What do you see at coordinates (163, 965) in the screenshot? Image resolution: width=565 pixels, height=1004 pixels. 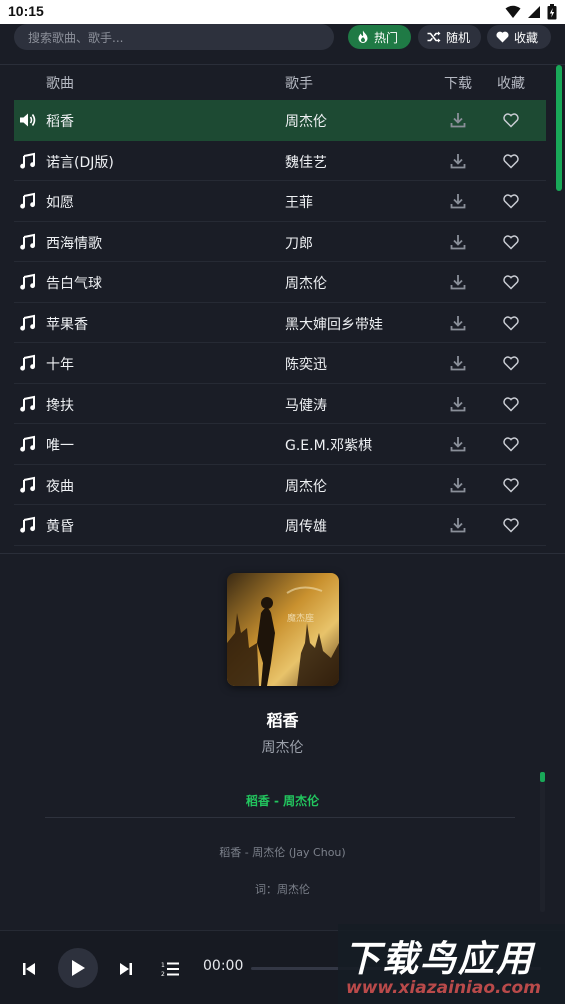 I see `svg-text: 1` at bounding box center [163, 965].